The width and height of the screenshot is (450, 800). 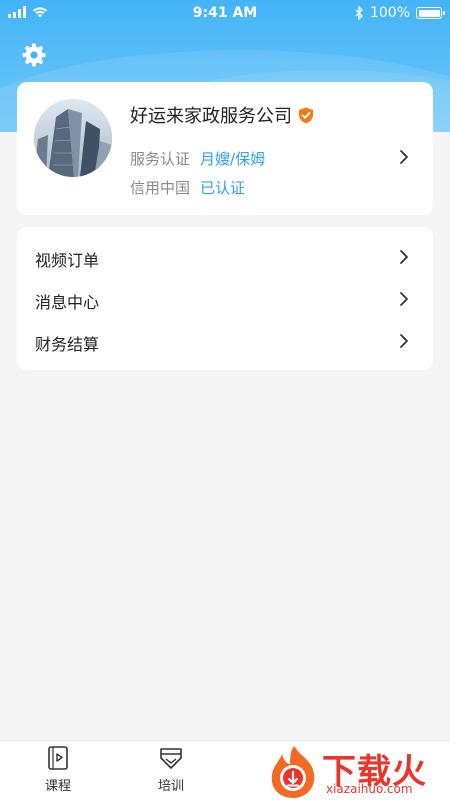 I want to click on gear-icon, so click(x=34, y=55).